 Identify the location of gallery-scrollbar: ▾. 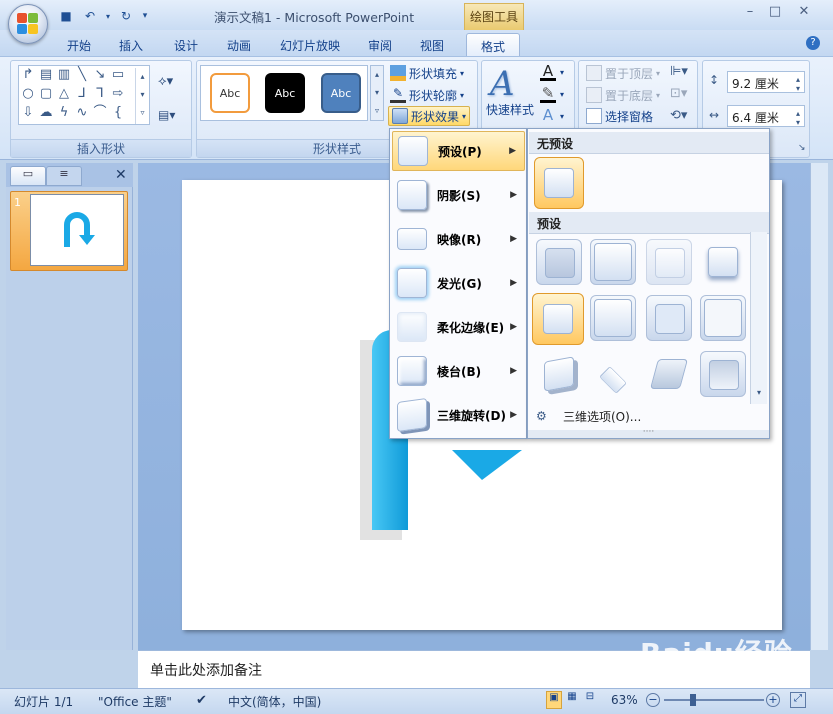
(758, 318).